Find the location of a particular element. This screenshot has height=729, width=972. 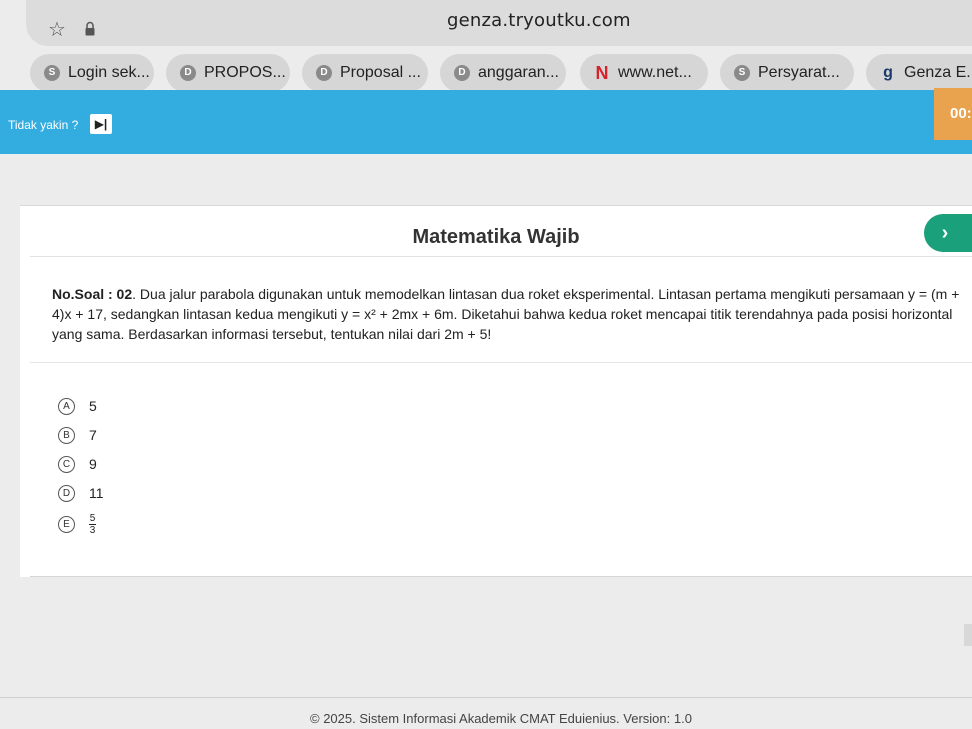

next-question-button: › is located at coordinates (948, 233).